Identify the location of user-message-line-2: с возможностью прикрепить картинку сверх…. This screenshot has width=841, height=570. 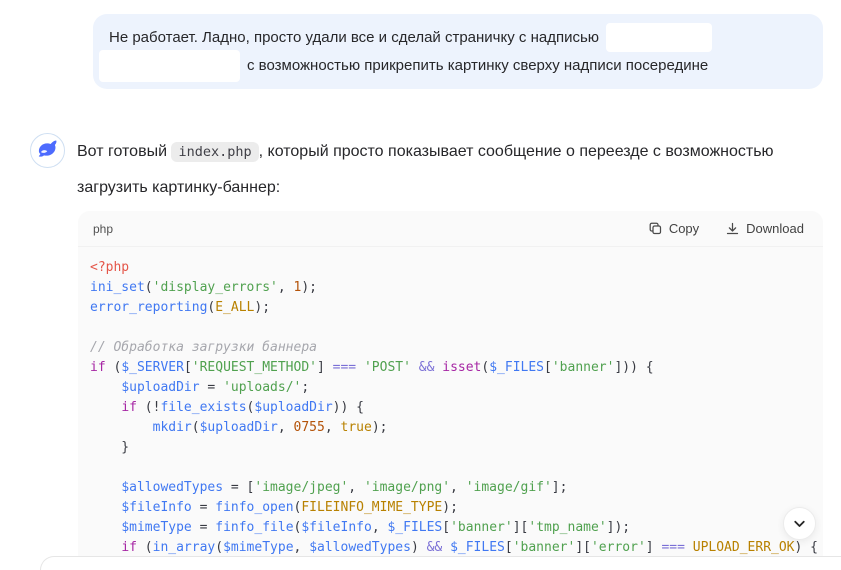
(403, 66).